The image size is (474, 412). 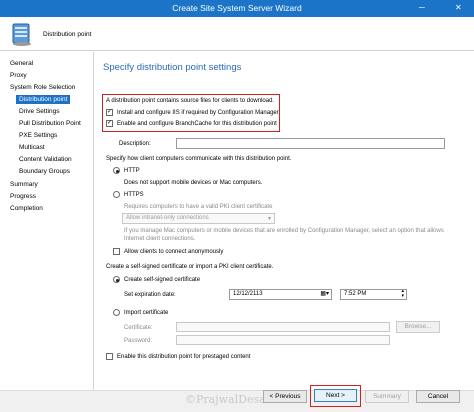 I want to click on nav-item-completion: Completion, so click(x=26, y=208).